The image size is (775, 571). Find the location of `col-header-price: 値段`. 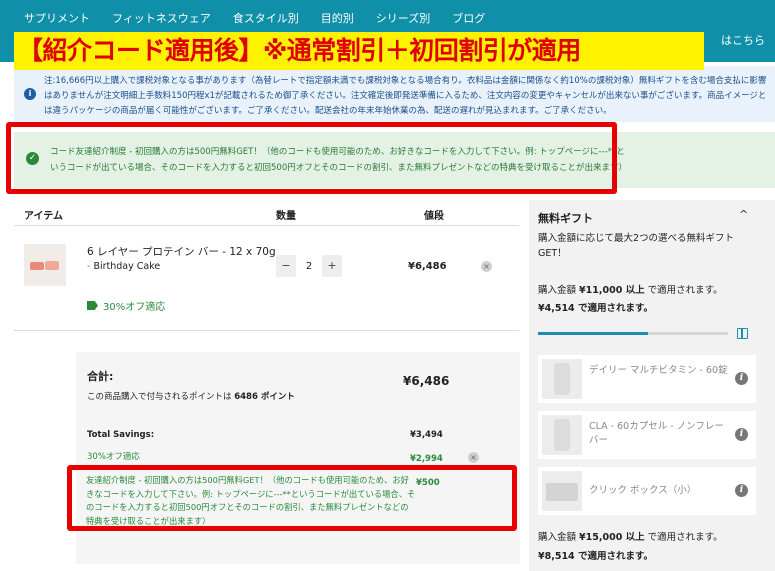

col-header-price: 値段 is located at coordinates (434, 216).